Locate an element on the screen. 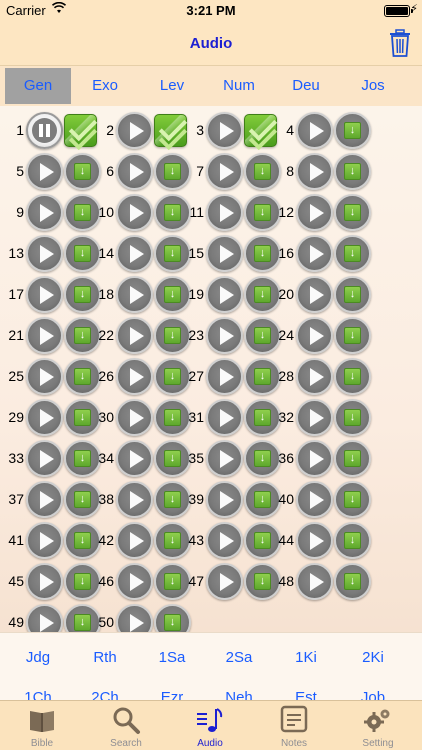 The image size is (422, 750). book-tab-ezr: Ezr is located at coordinates (172, 694).